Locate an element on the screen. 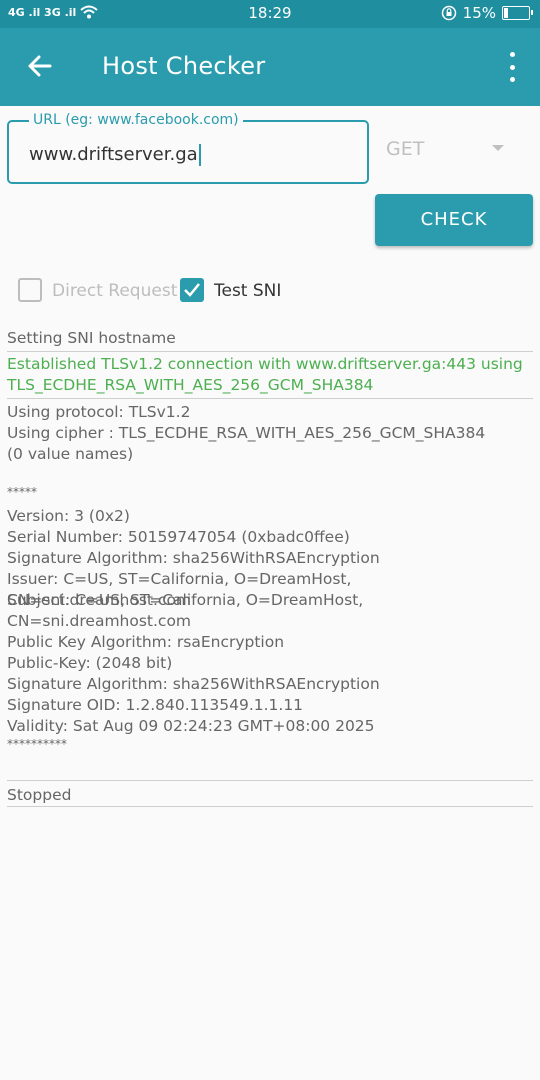 This screenshot has width=540, height=1080. log-setting: Setting SNI hostname is located at coordinates (91, 338).